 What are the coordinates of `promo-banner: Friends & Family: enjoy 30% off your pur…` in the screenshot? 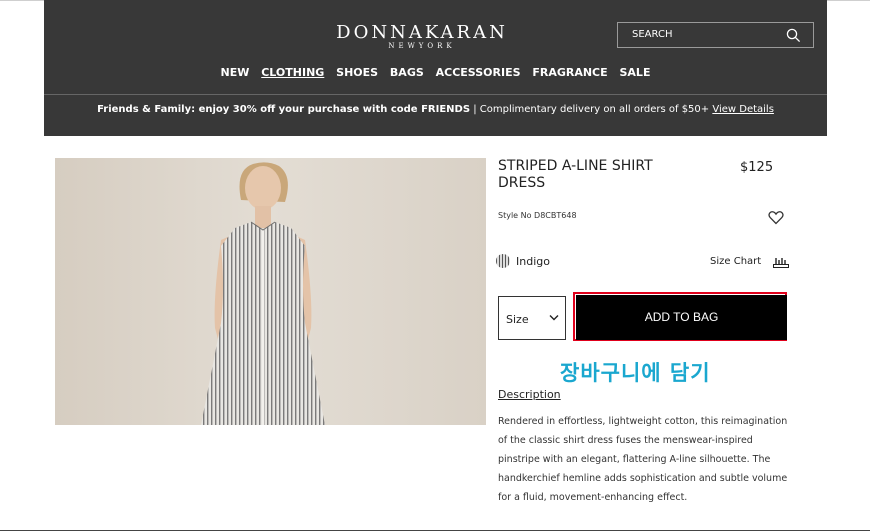 It's located at (435, 109).